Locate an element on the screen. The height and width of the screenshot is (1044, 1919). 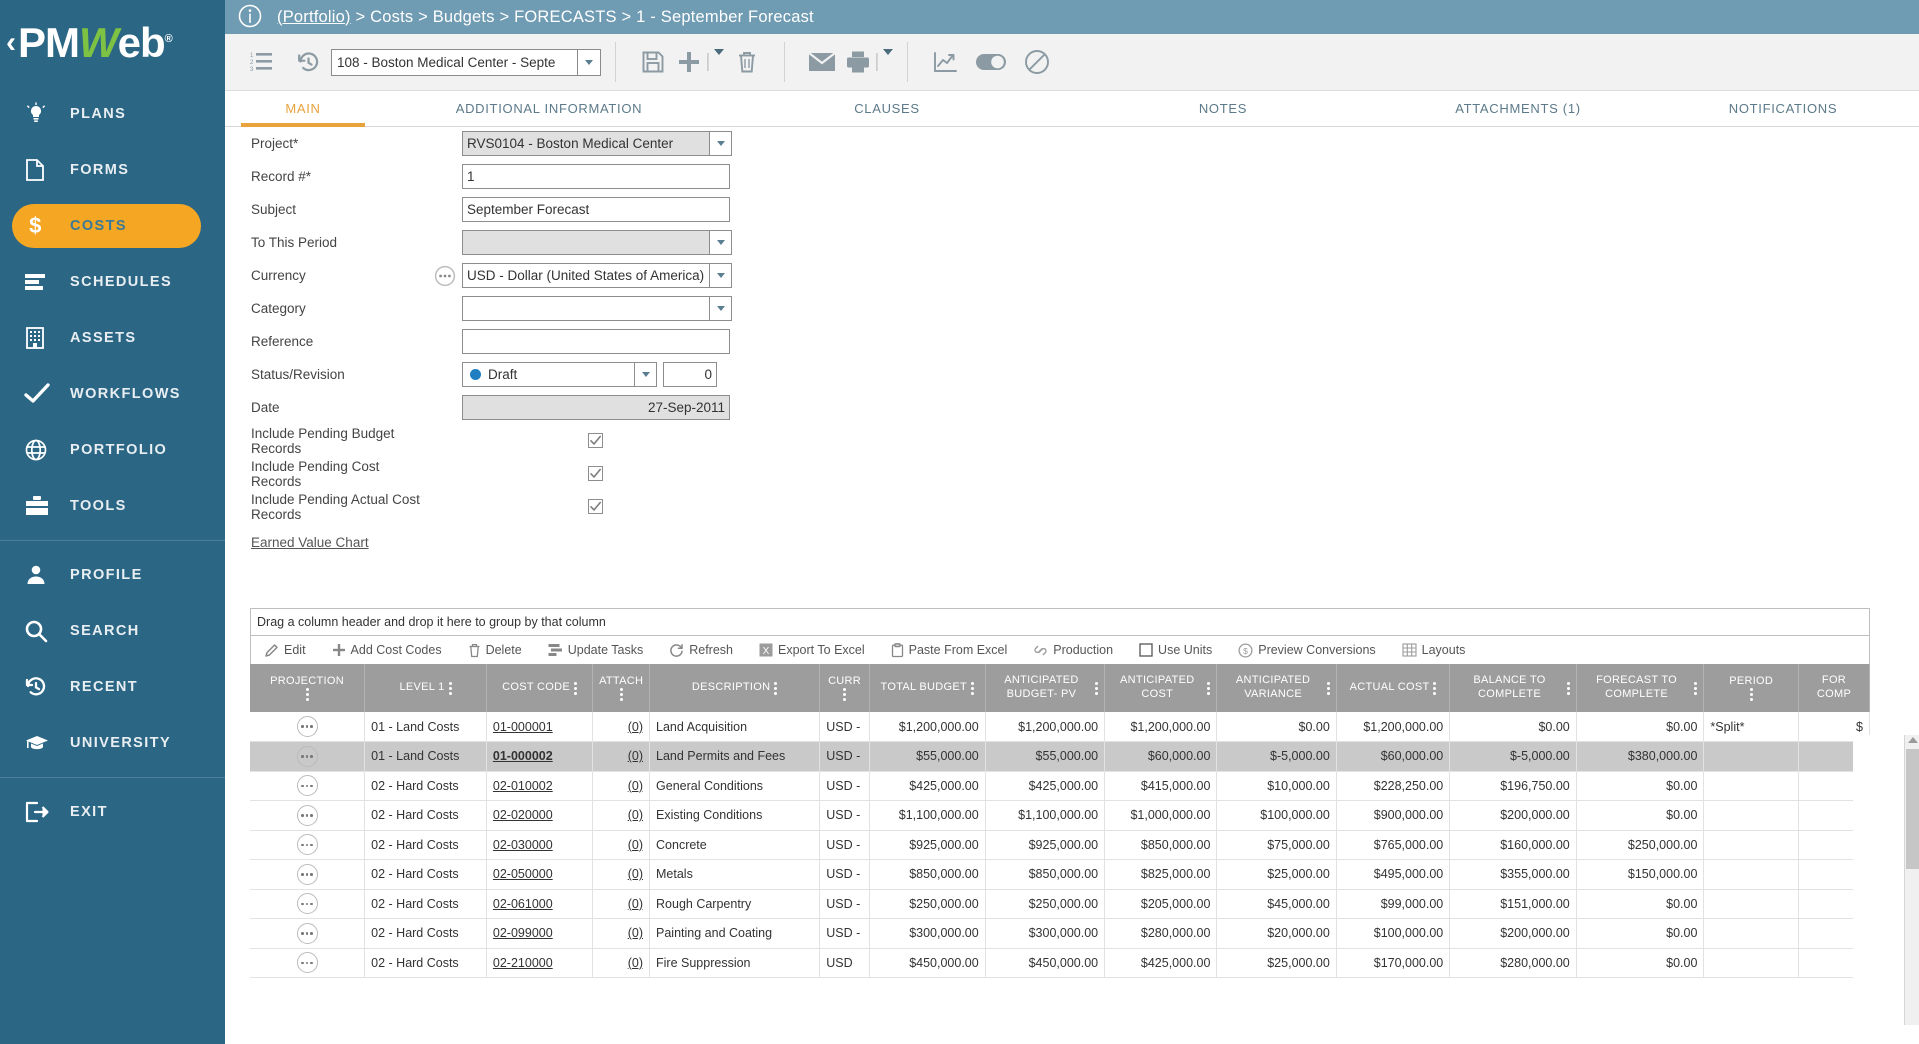
col-cost-code: COST CODE is located at coordinates (540, 688).